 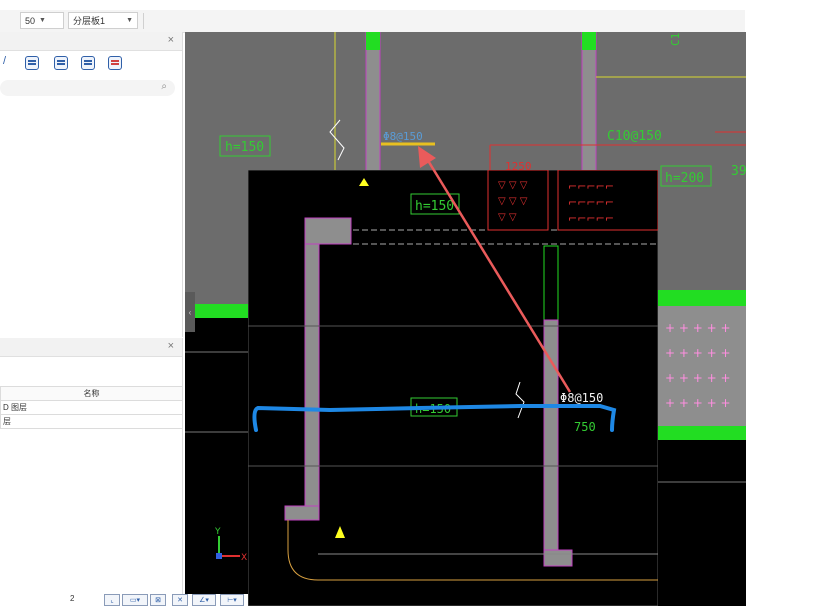 What do you see at coordinates (158, 600) in the screenshot?
I see `filter-button: ⊠` at bounding box center [158, 600].